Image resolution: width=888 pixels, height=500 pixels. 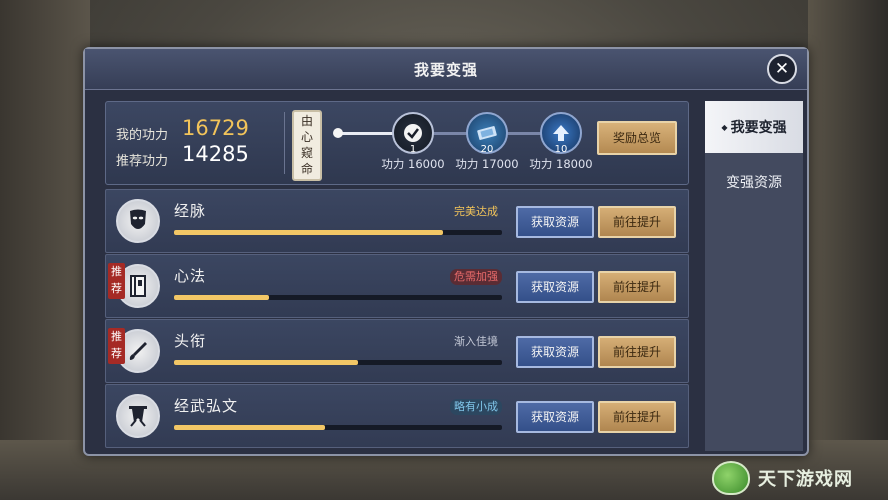 I want to click on panel-title: 我要变强, so click(x=445, y=70).